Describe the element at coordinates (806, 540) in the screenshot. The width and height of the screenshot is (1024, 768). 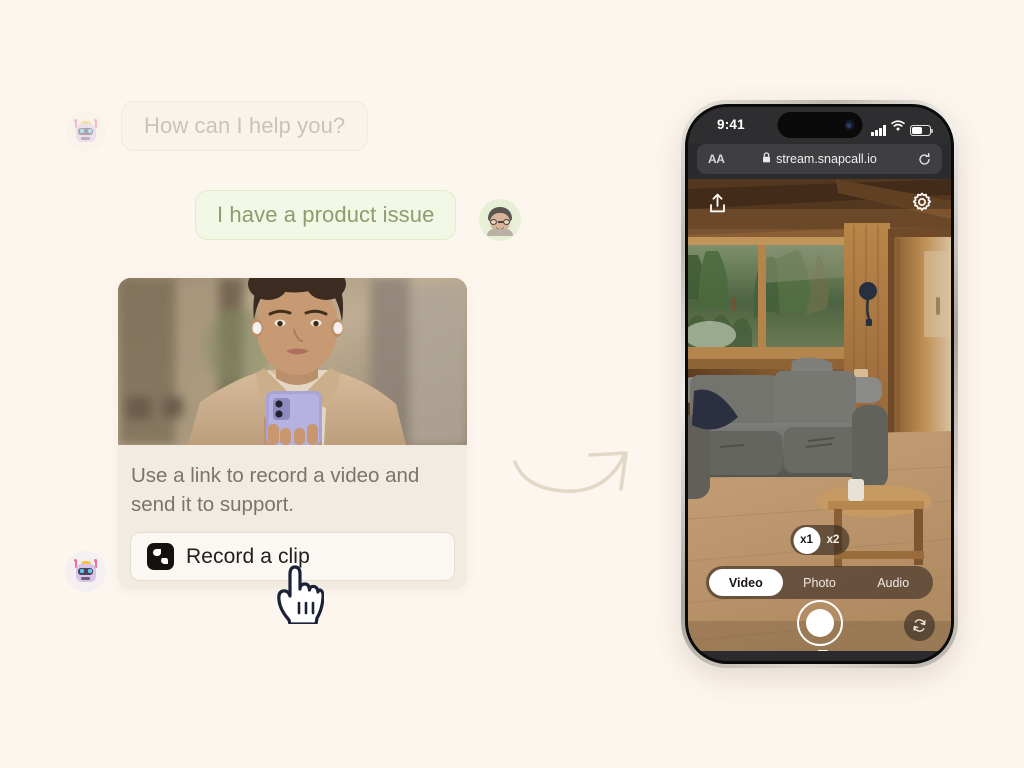
I see `zoom-pill-x1: x1` at that location.